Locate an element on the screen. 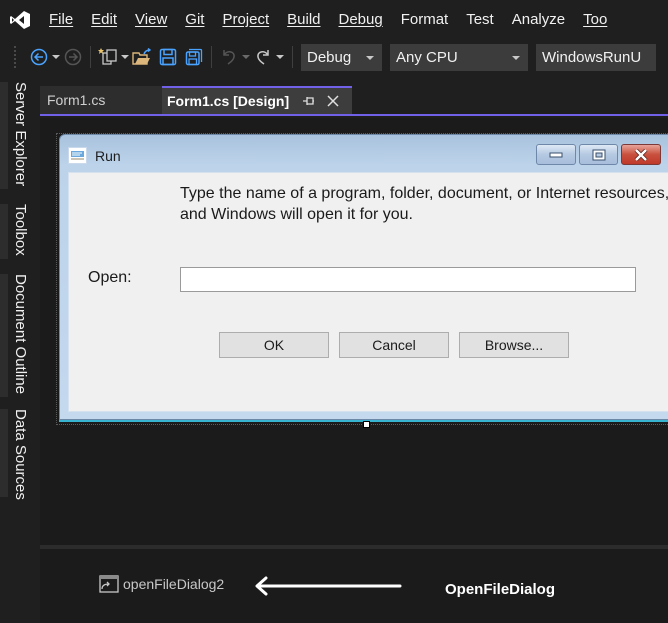 This screenshot has width=668, height=623. tab-form1-cs: Form1.cs is located at coordinates (101, 100).